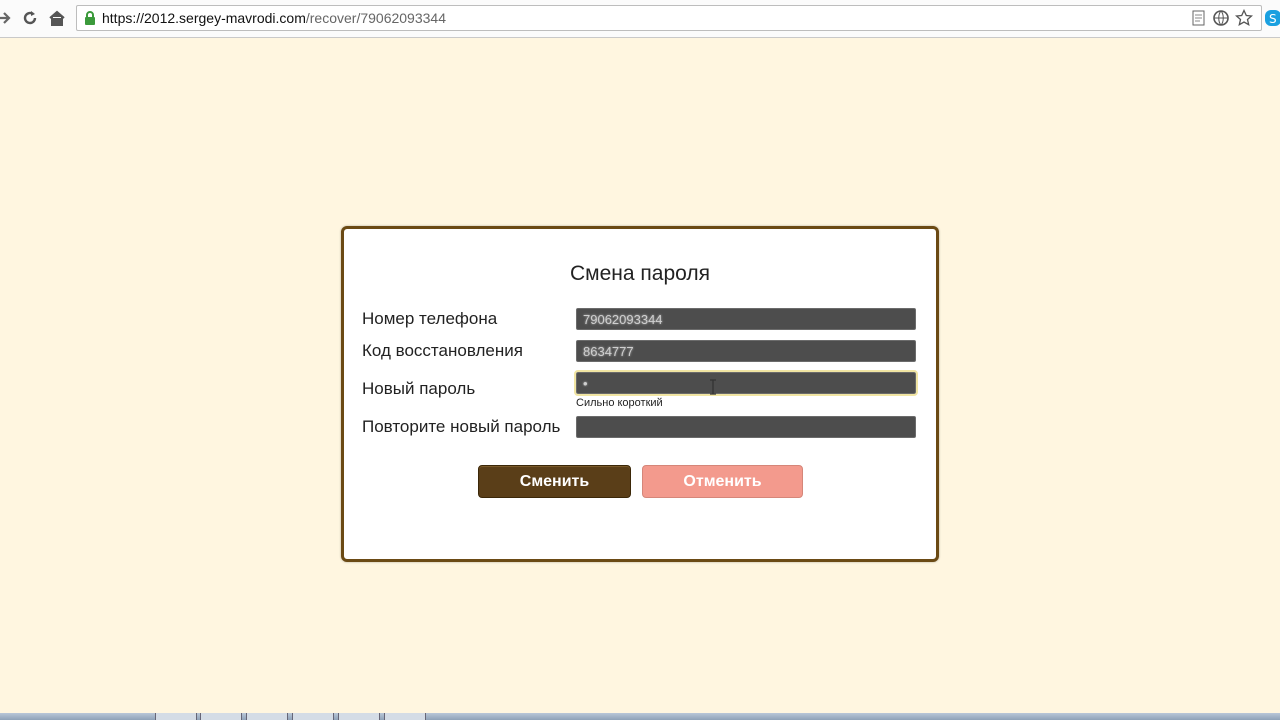 This screenshot has width=1280, height=720. Describe the element at coordinates (713, 387) in the screenshot. I see `text-cursor-icon` at that location.